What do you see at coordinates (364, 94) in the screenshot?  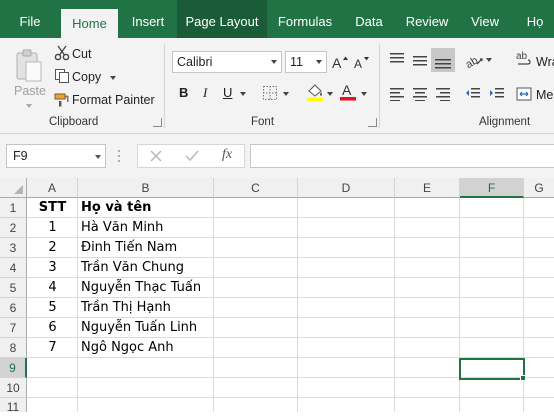 I see `font-color-dropdown-icon` at bounding box center [364, 94].